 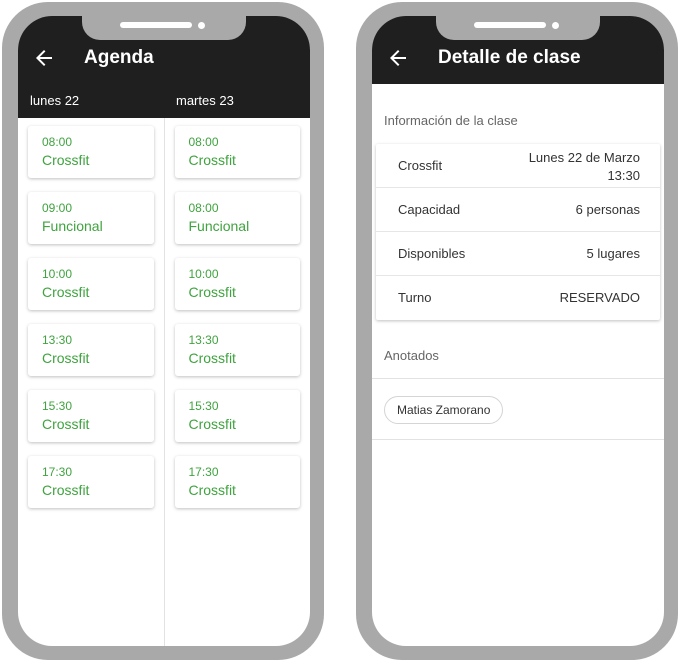 I want to click on class-time: 09:00, so click(x=57, y=208).